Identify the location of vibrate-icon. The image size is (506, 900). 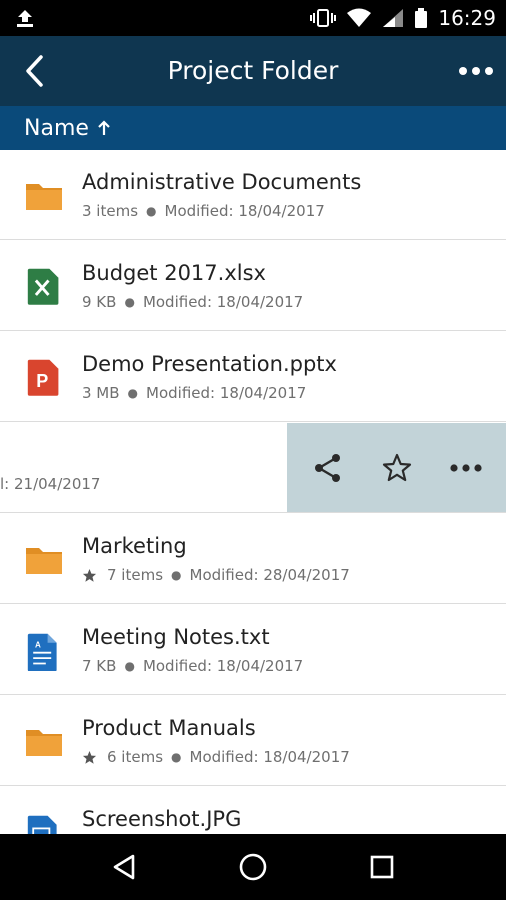
(323, 18).